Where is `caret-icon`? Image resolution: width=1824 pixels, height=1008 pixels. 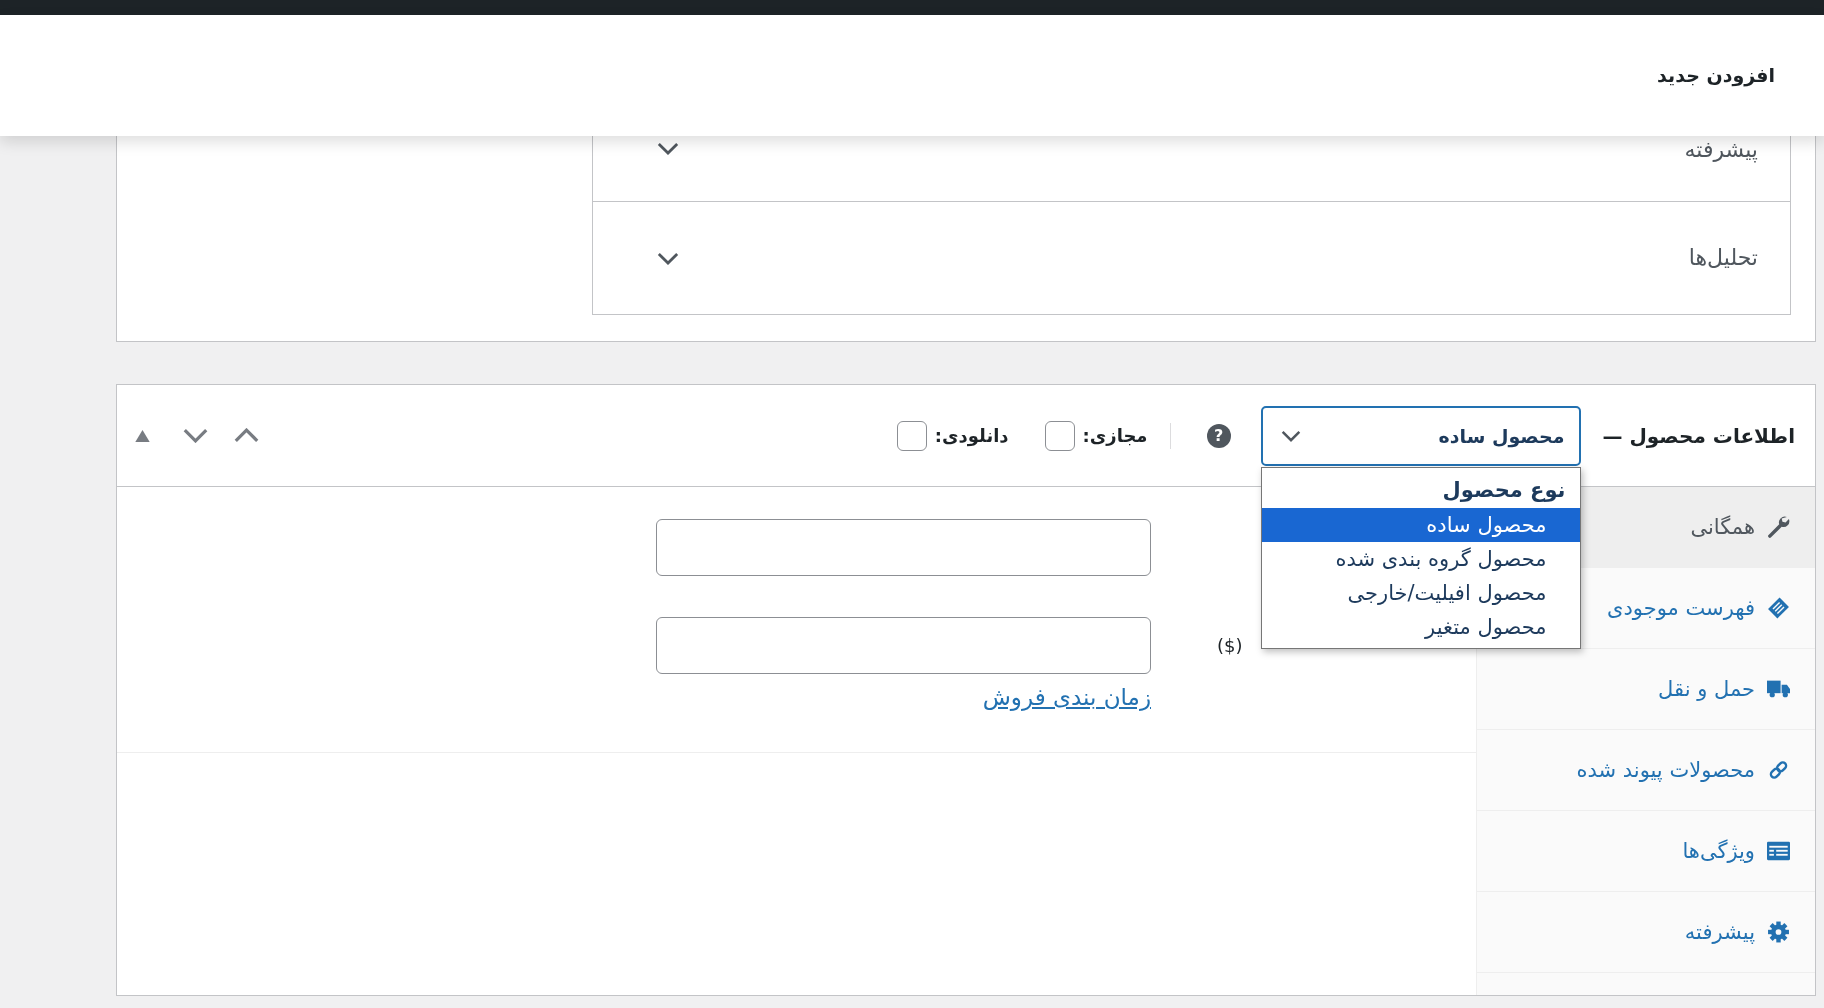 caret-icon is located at coordinates (1290, 435).